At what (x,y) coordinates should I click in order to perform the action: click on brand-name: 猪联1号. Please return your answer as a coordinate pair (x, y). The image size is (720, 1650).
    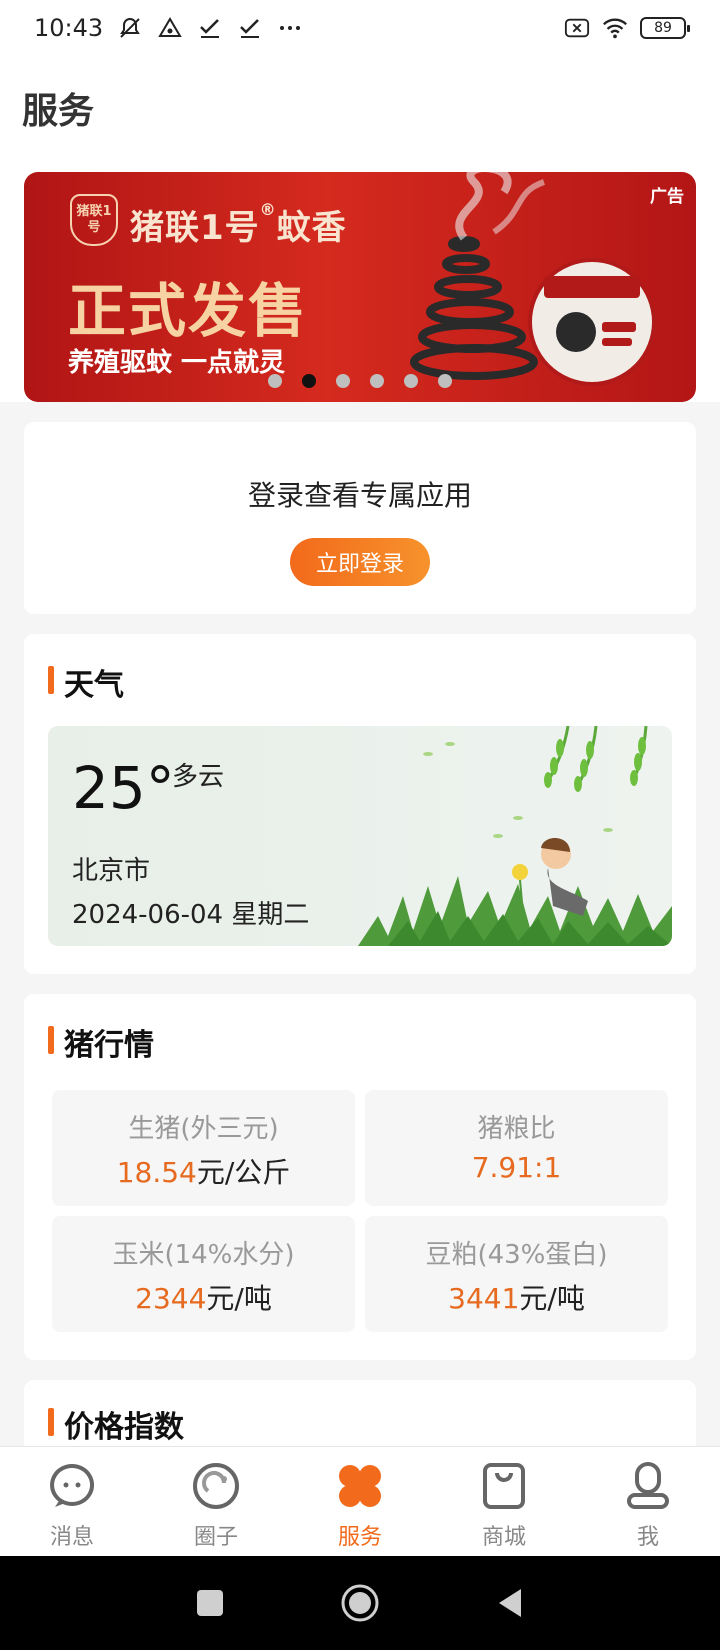
    Looking at the image, I should click on (195, 228).